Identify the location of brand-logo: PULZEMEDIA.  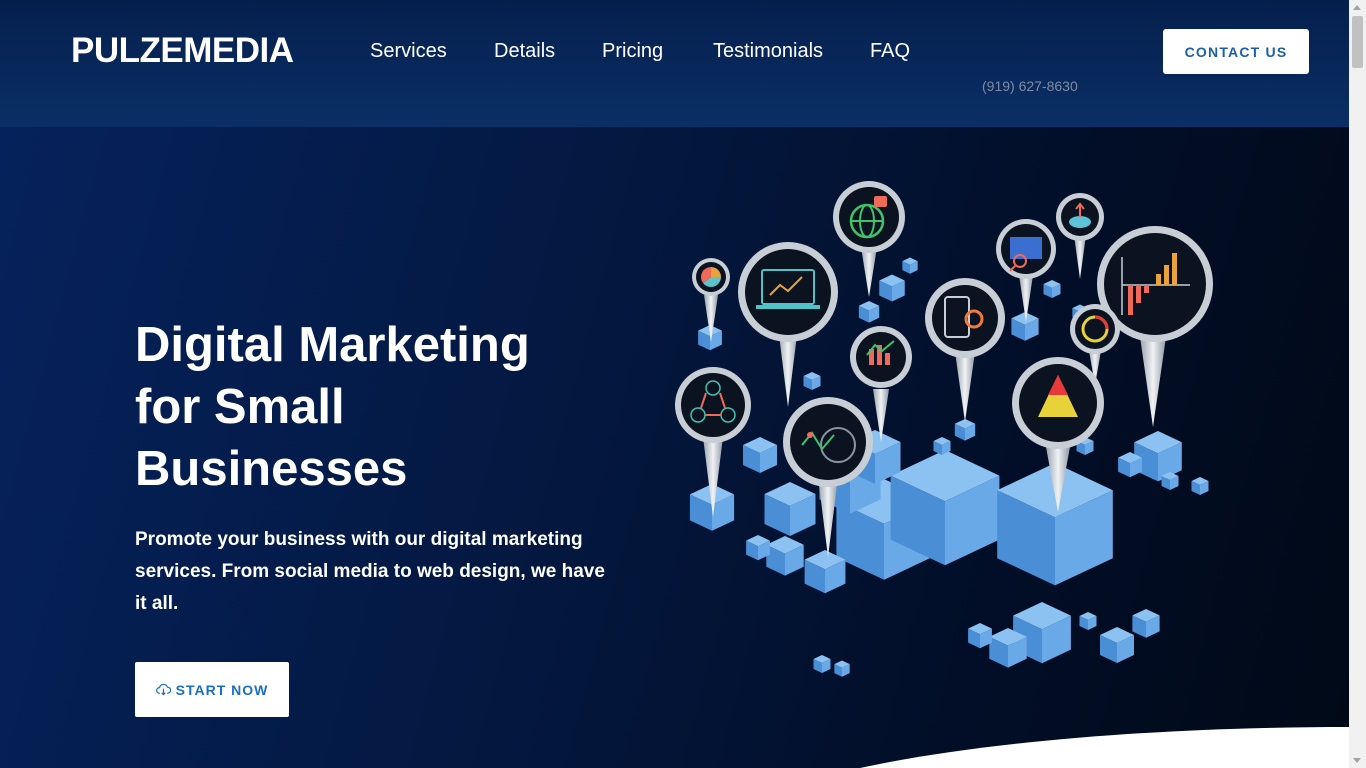
(182, 51).